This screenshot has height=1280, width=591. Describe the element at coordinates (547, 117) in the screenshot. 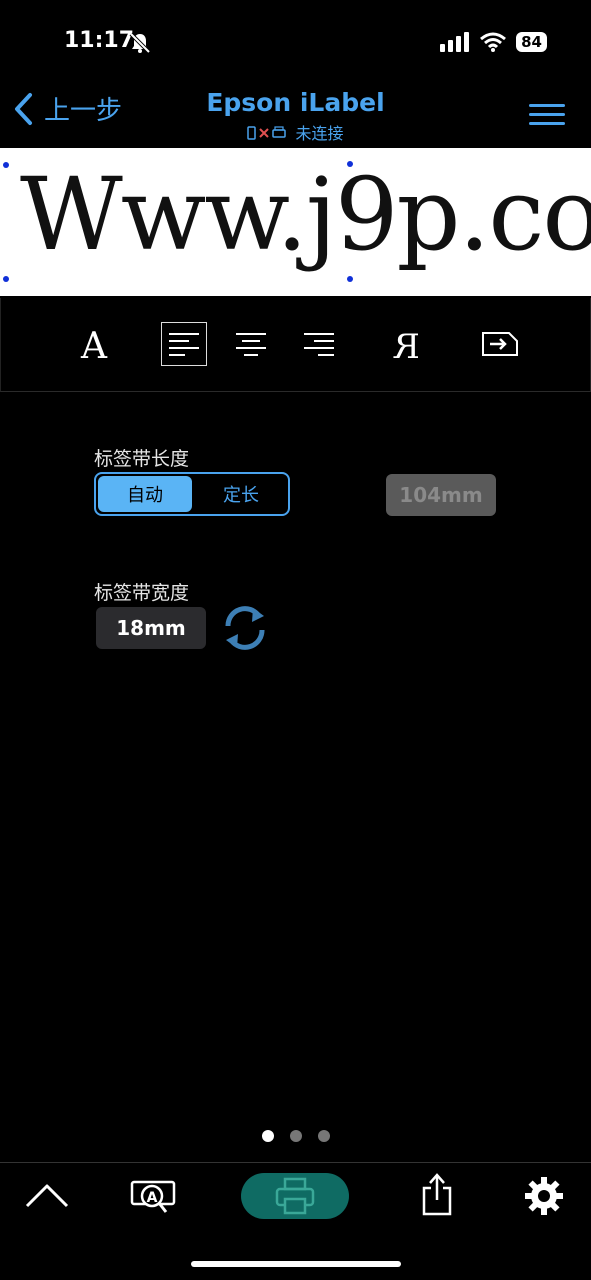

I see `menu-icon` at that location.